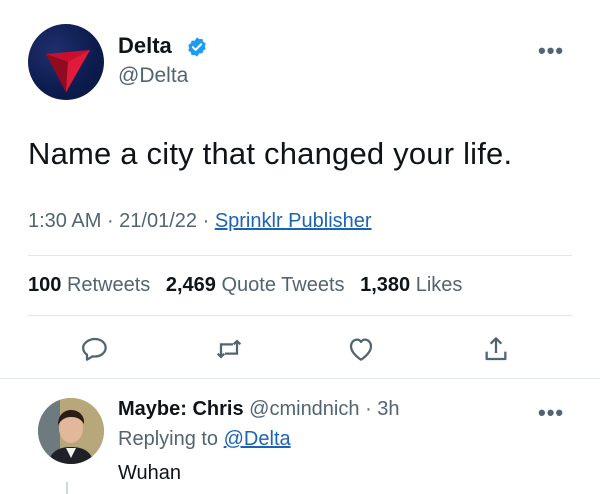  I want to click on reply-time: · 3h, so click(382, 409).